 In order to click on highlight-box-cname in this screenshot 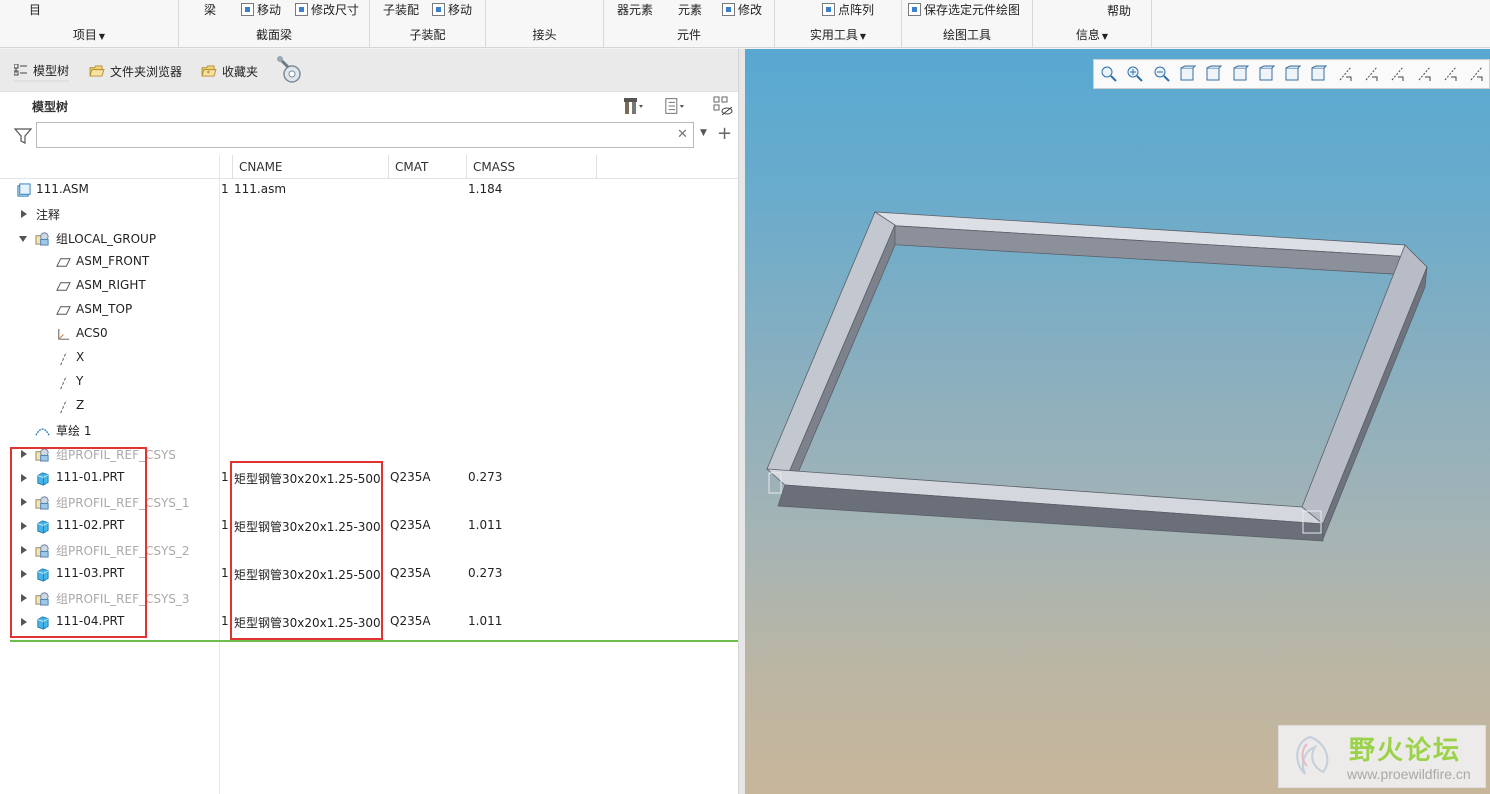, I will do `click(306, 550)`.